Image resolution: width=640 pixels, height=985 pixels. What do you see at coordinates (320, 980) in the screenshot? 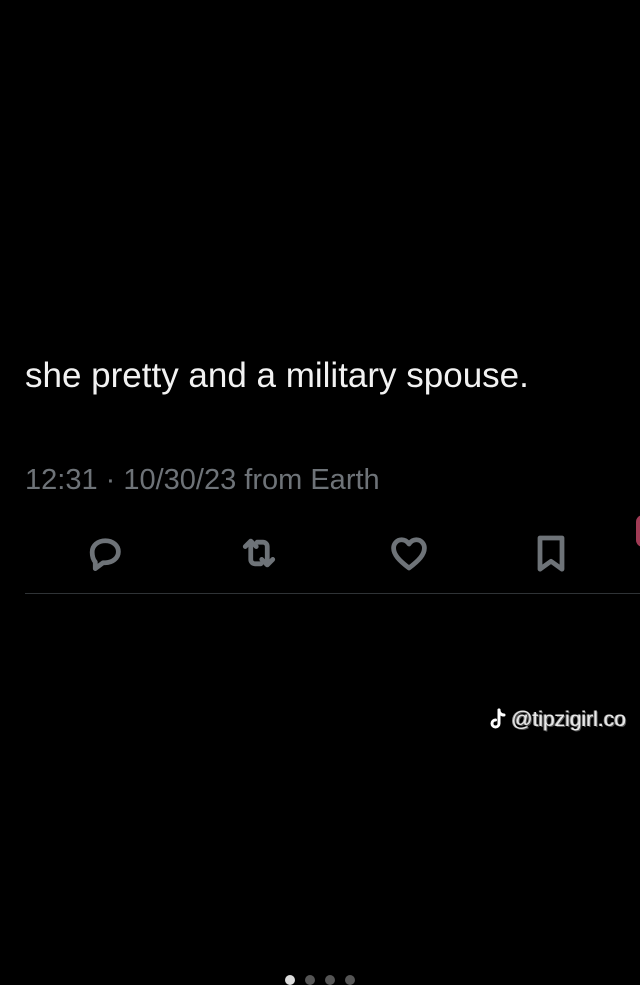
I see `page-indicator` at bounding box center [320, 980].